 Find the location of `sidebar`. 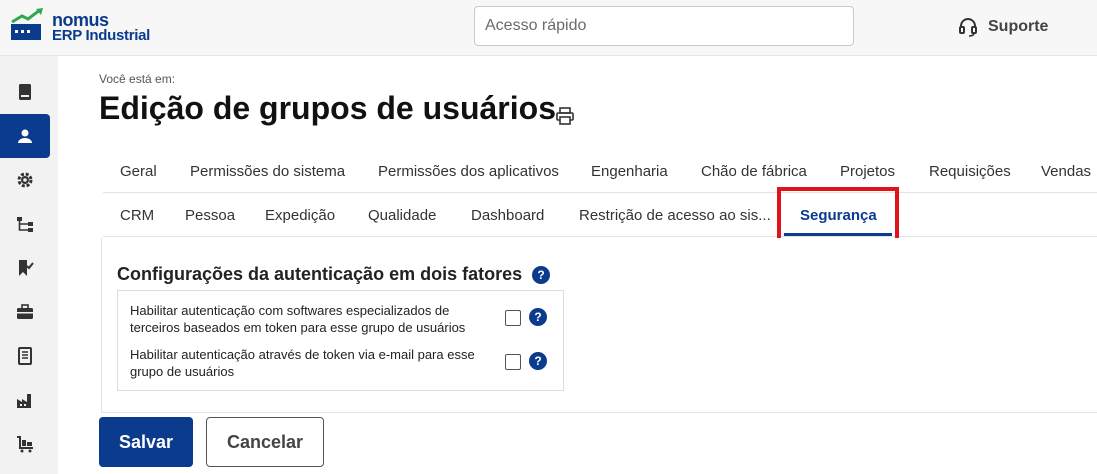

sidebar is located at coordinates (29, 265).